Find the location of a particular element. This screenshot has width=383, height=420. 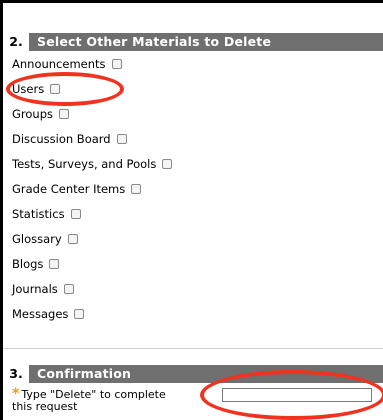

section-number: 3. is located at coordinates (16, 374).